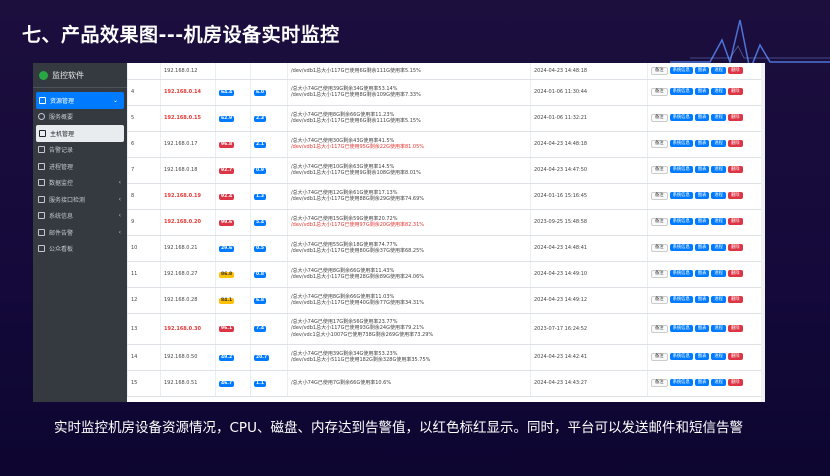  I want to click on sidebar-item: 系统信息 ‹, so click(80, 216).